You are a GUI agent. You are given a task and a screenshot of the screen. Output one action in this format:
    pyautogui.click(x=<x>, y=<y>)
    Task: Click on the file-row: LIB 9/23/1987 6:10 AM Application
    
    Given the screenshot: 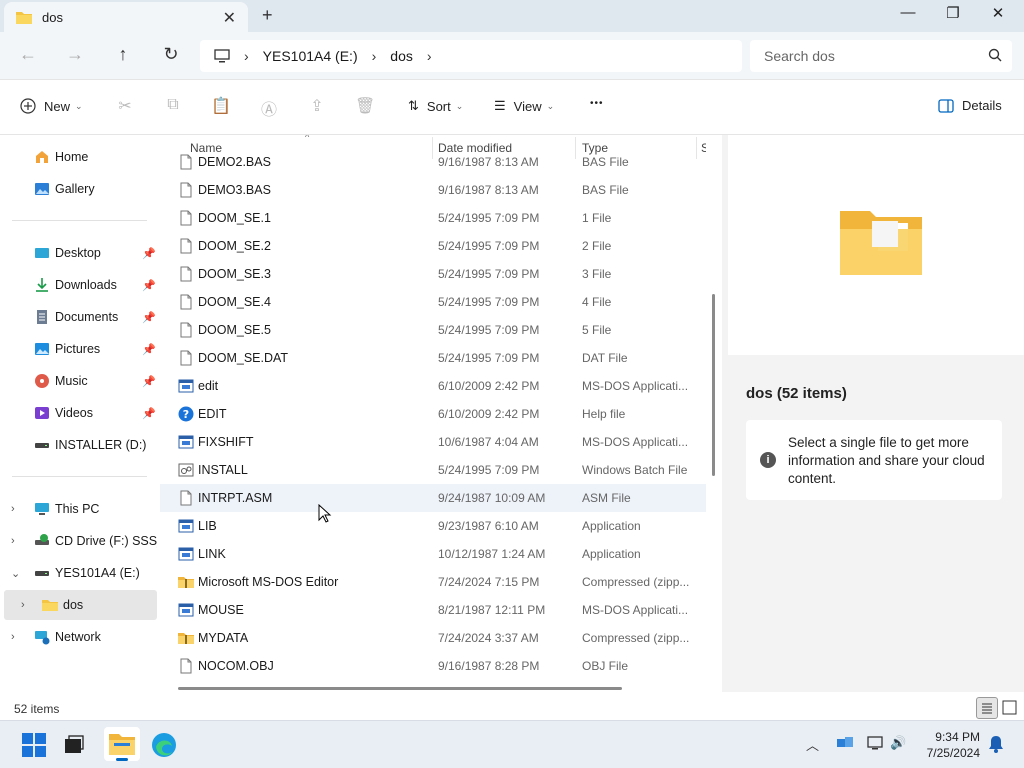 What is the action you would take?
    pyautogui.click(x=433, y=526)
    